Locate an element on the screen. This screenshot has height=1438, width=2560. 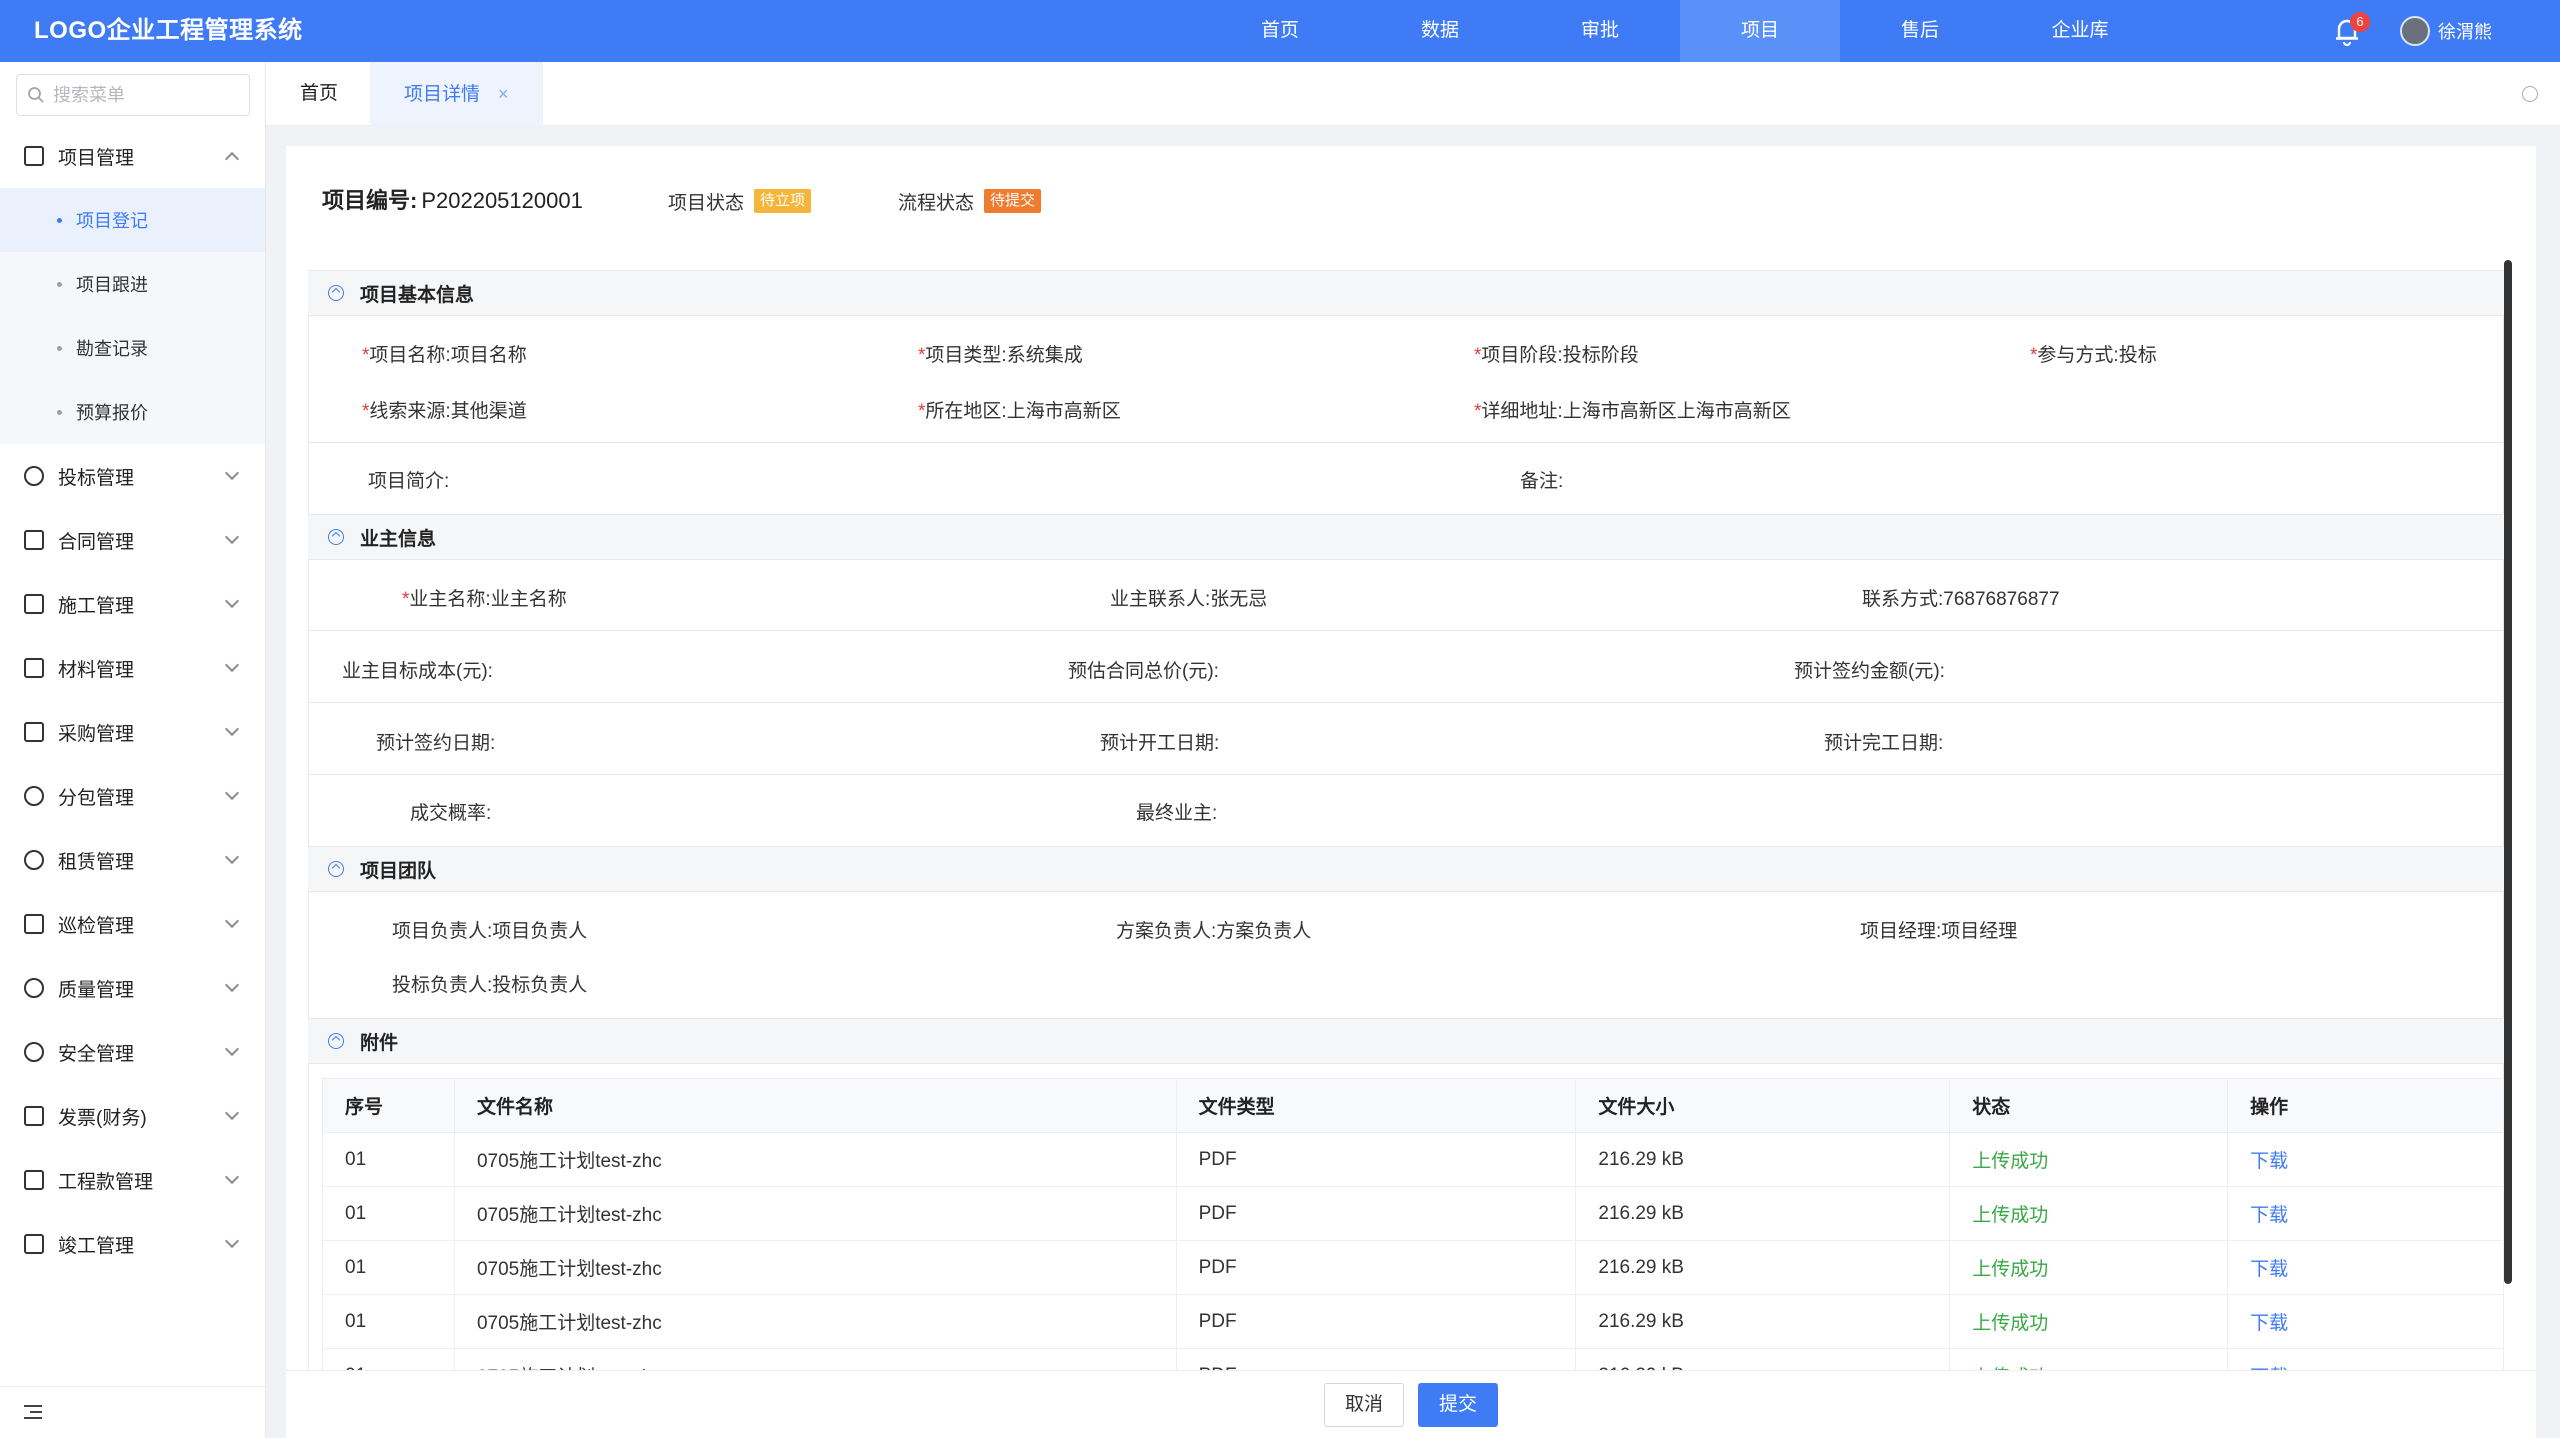
field-est-contract-price: 预估合同总价(元): is located at coordinates (1143, 671).